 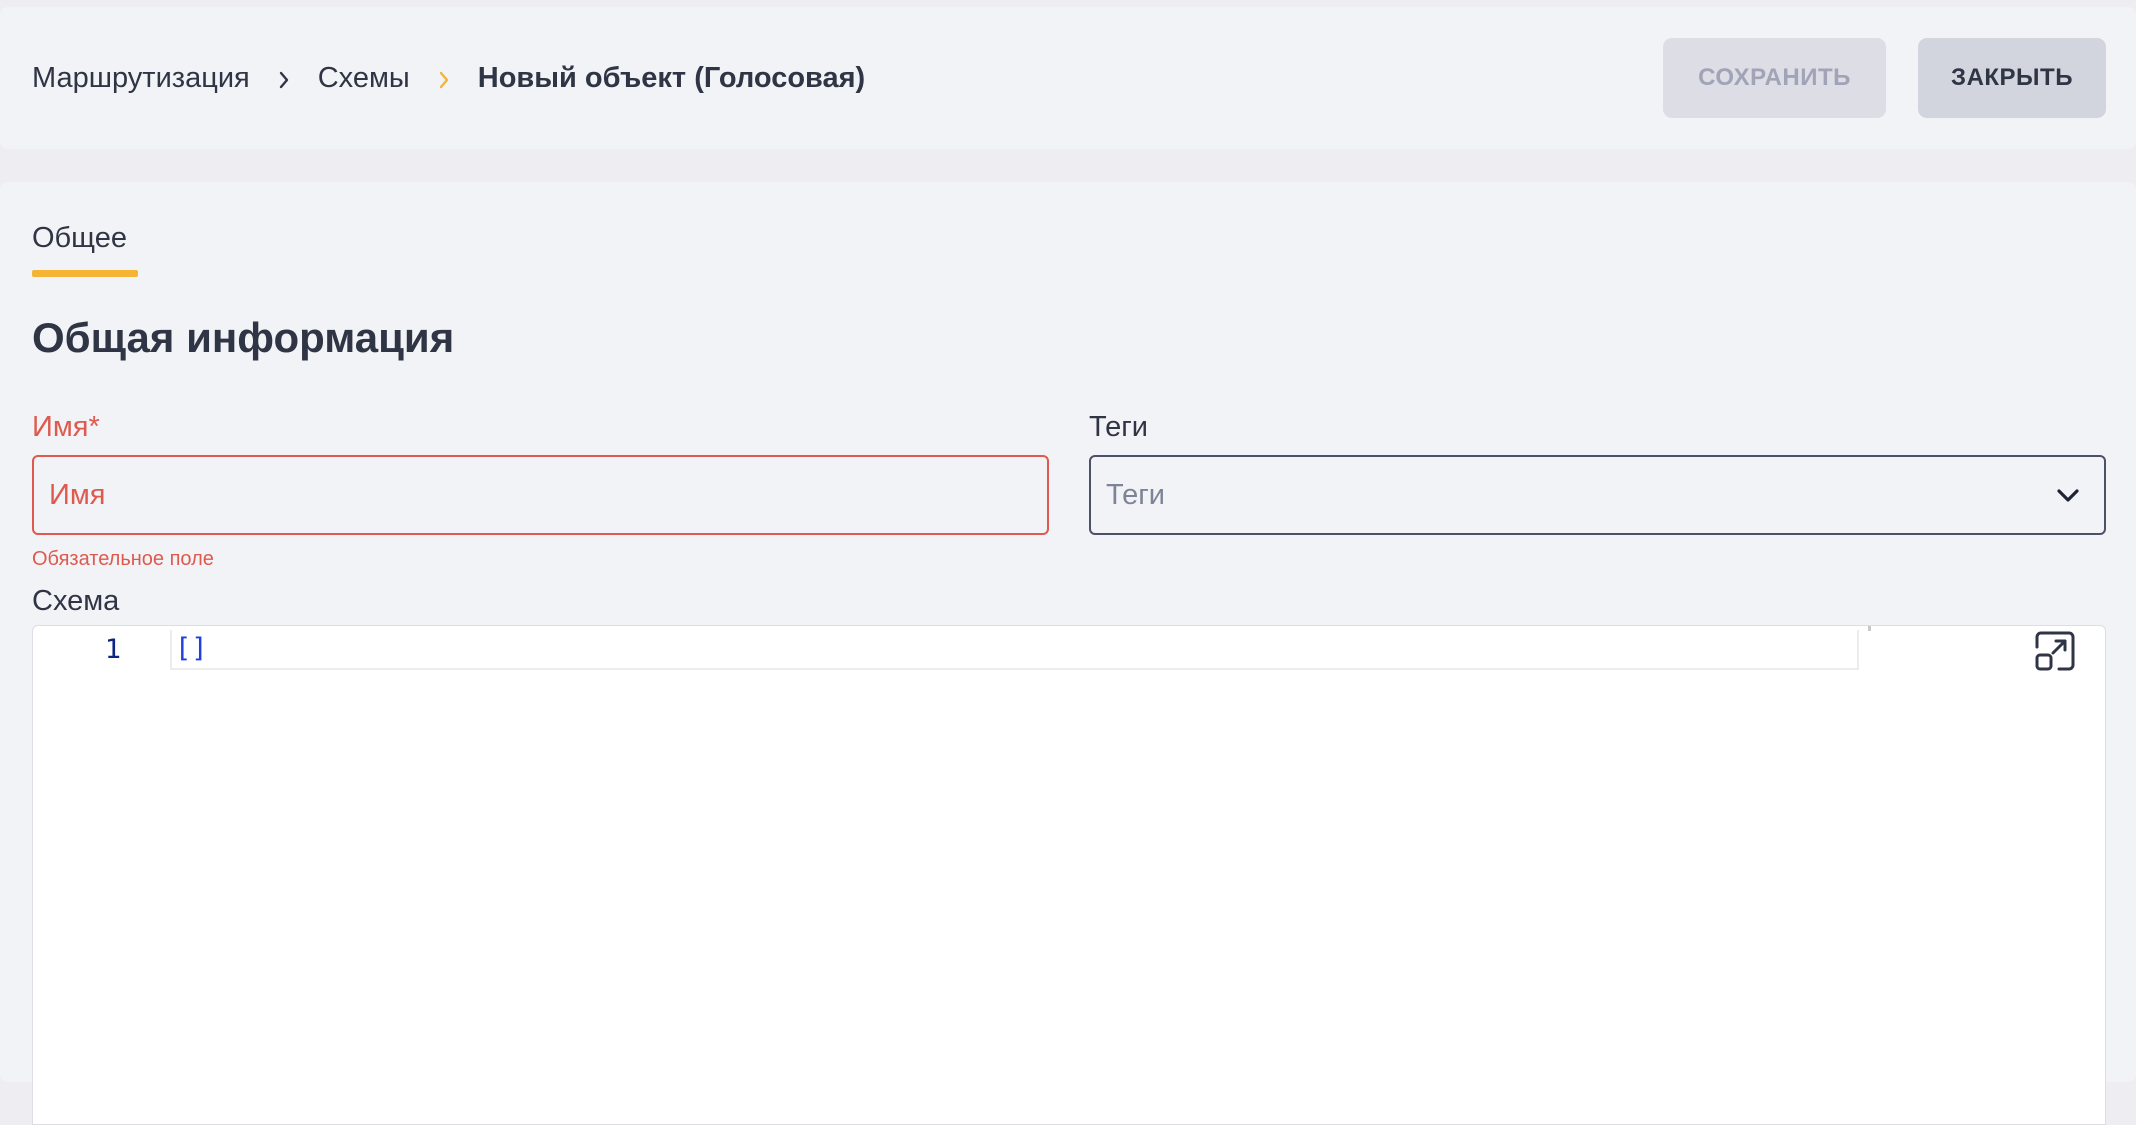 What do you see at coordinates (2012, 78) in the screenshot?
I see `close-button: ЗАКРЫТЬ` at bounding box center [2012, 78].